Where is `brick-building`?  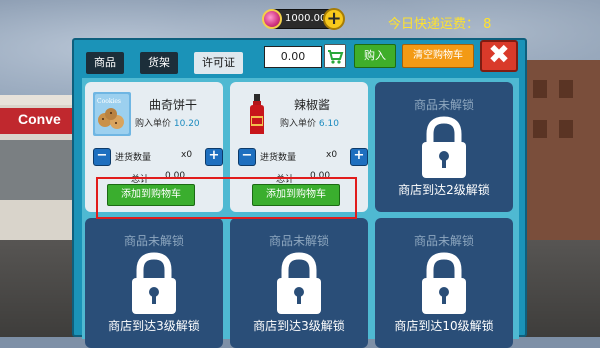 brick-building is located at coordinates (562, 155).